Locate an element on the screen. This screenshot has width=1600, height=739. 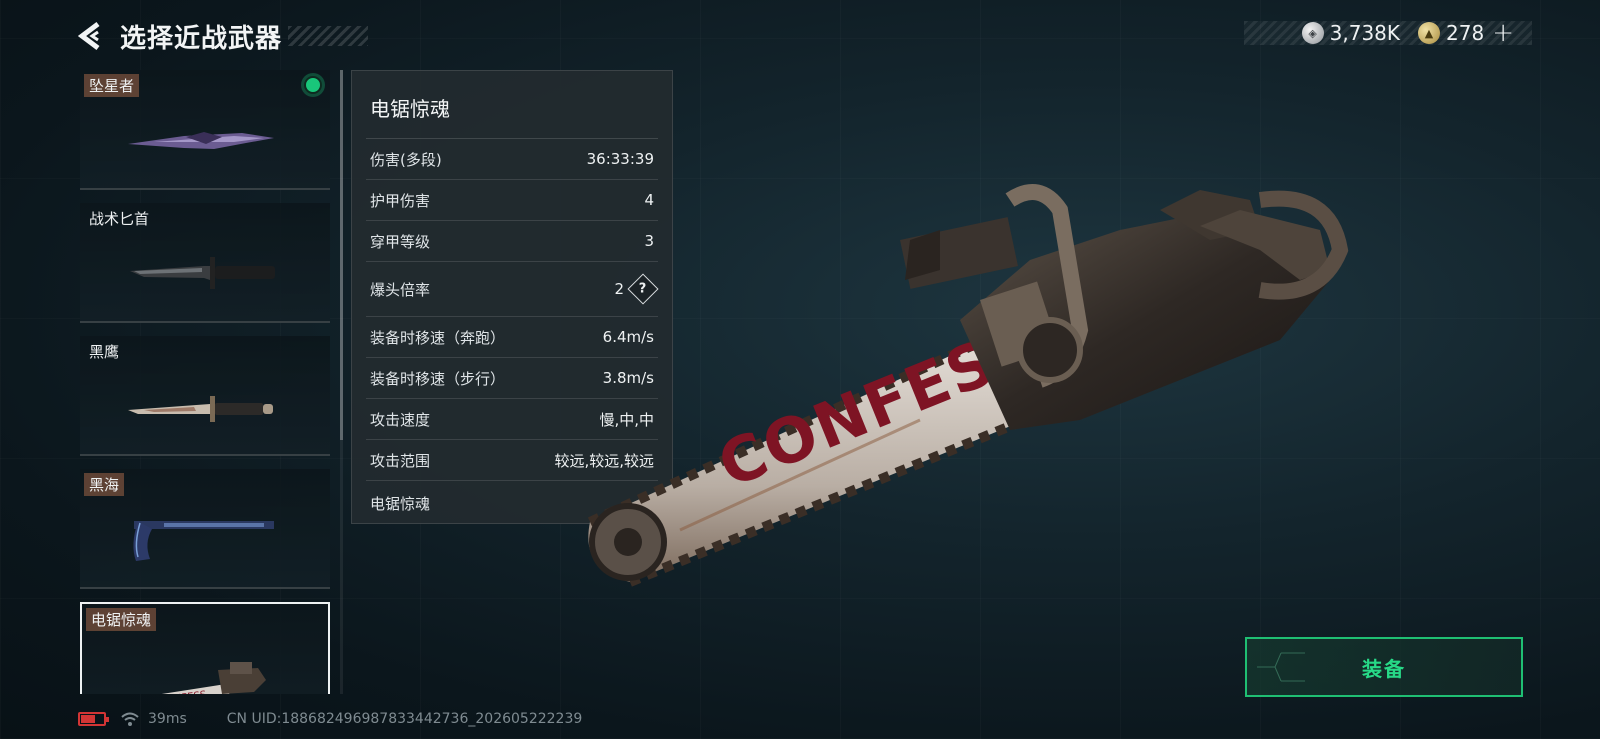
chainsaw-icon: CONFESS is located at coordinates (212, 678).